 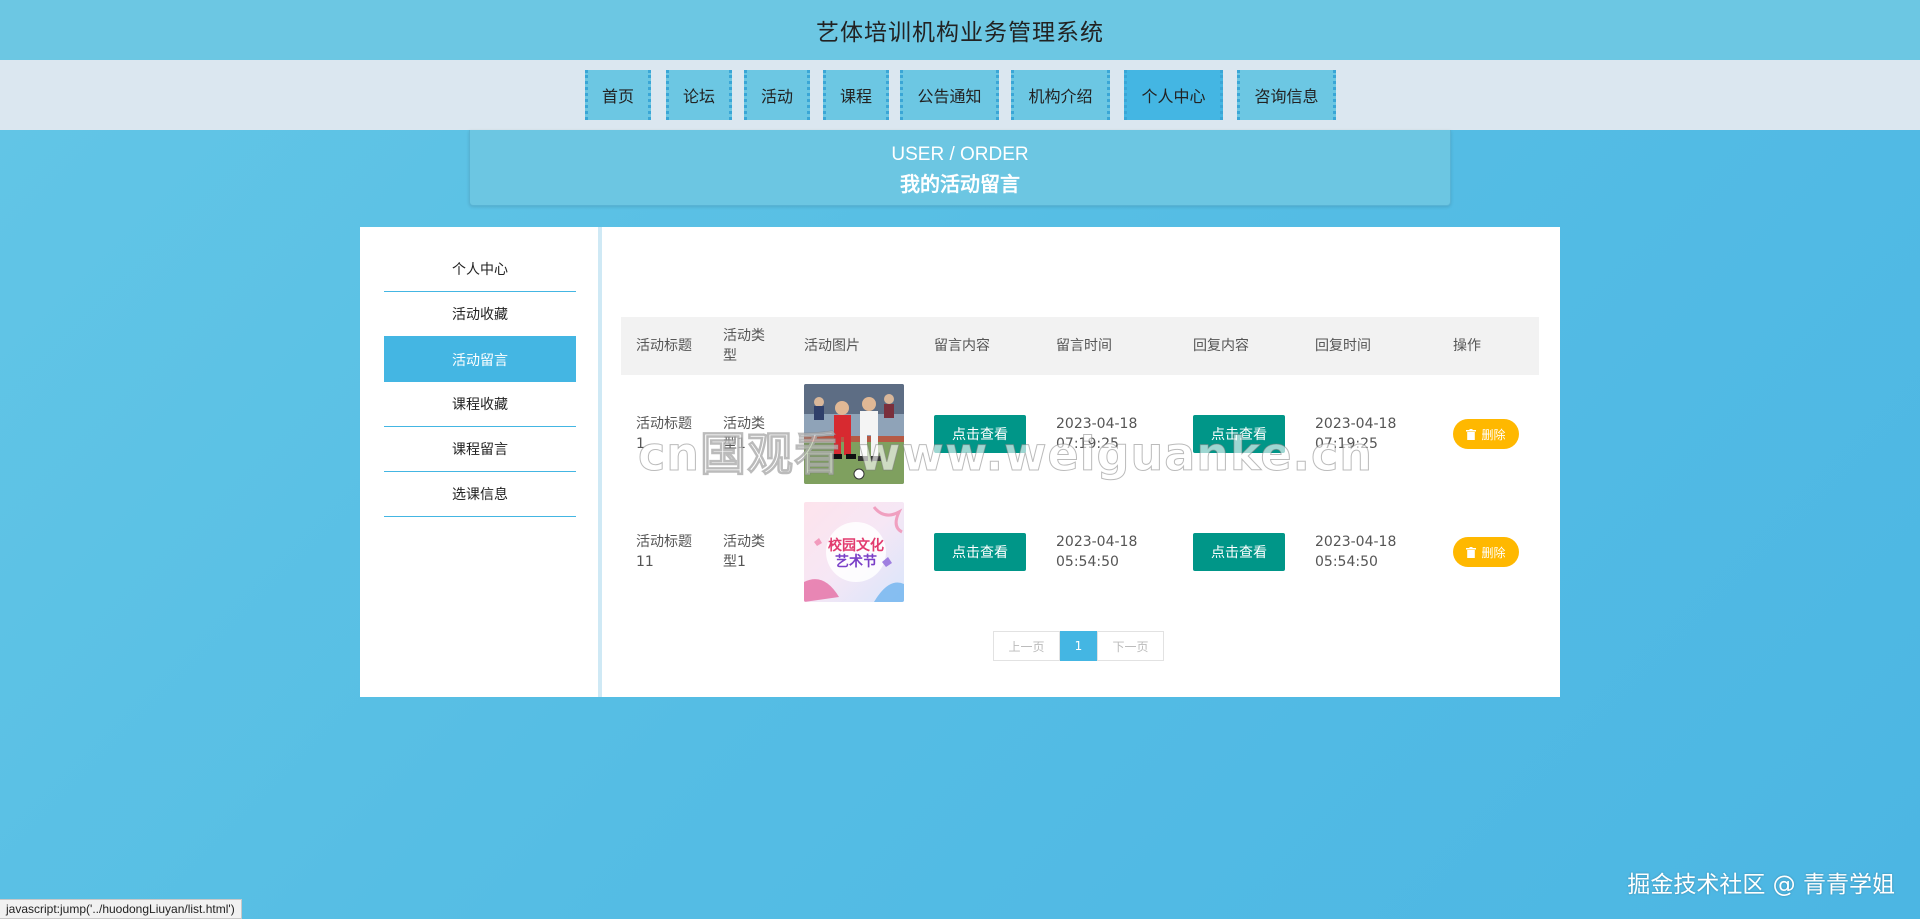 What do you see at coordinates (1221, 346) in the screenshot?
I see `column-header: 回复内容` at bounding box center [1221, 346].